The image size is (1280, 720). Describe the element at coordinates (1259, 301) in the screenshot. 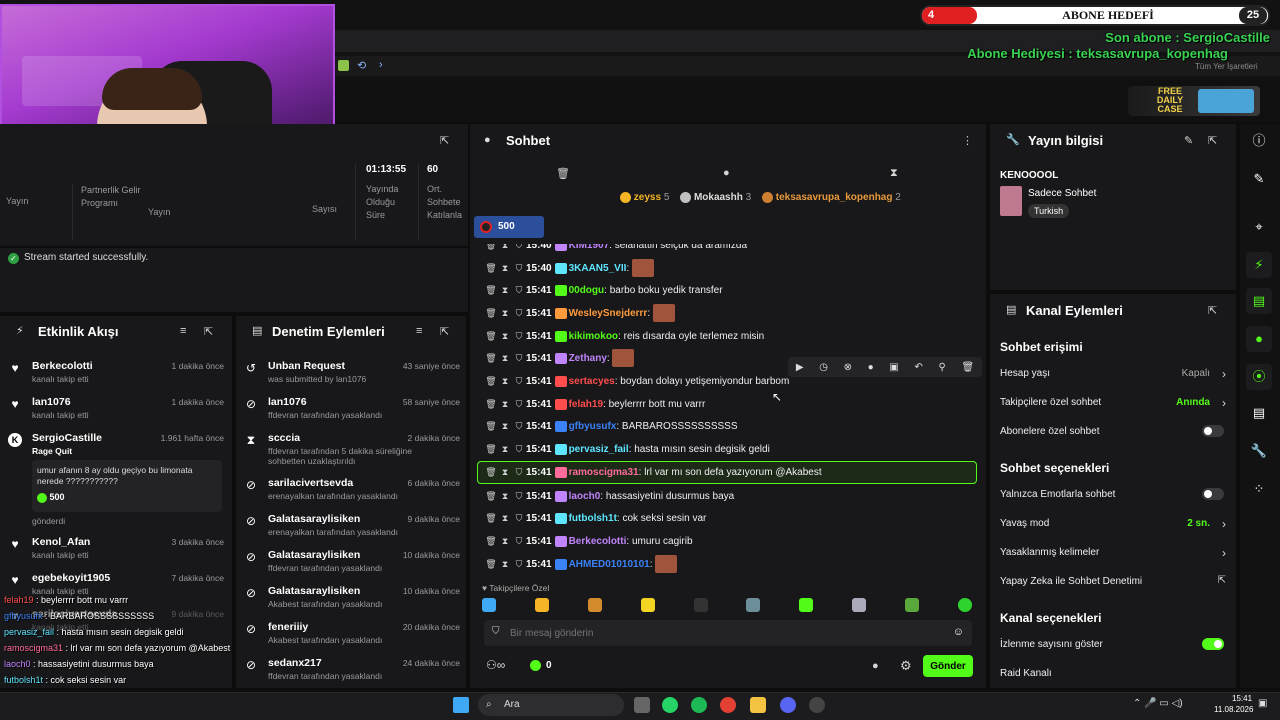

I see `document-icon: ▤` at that location.